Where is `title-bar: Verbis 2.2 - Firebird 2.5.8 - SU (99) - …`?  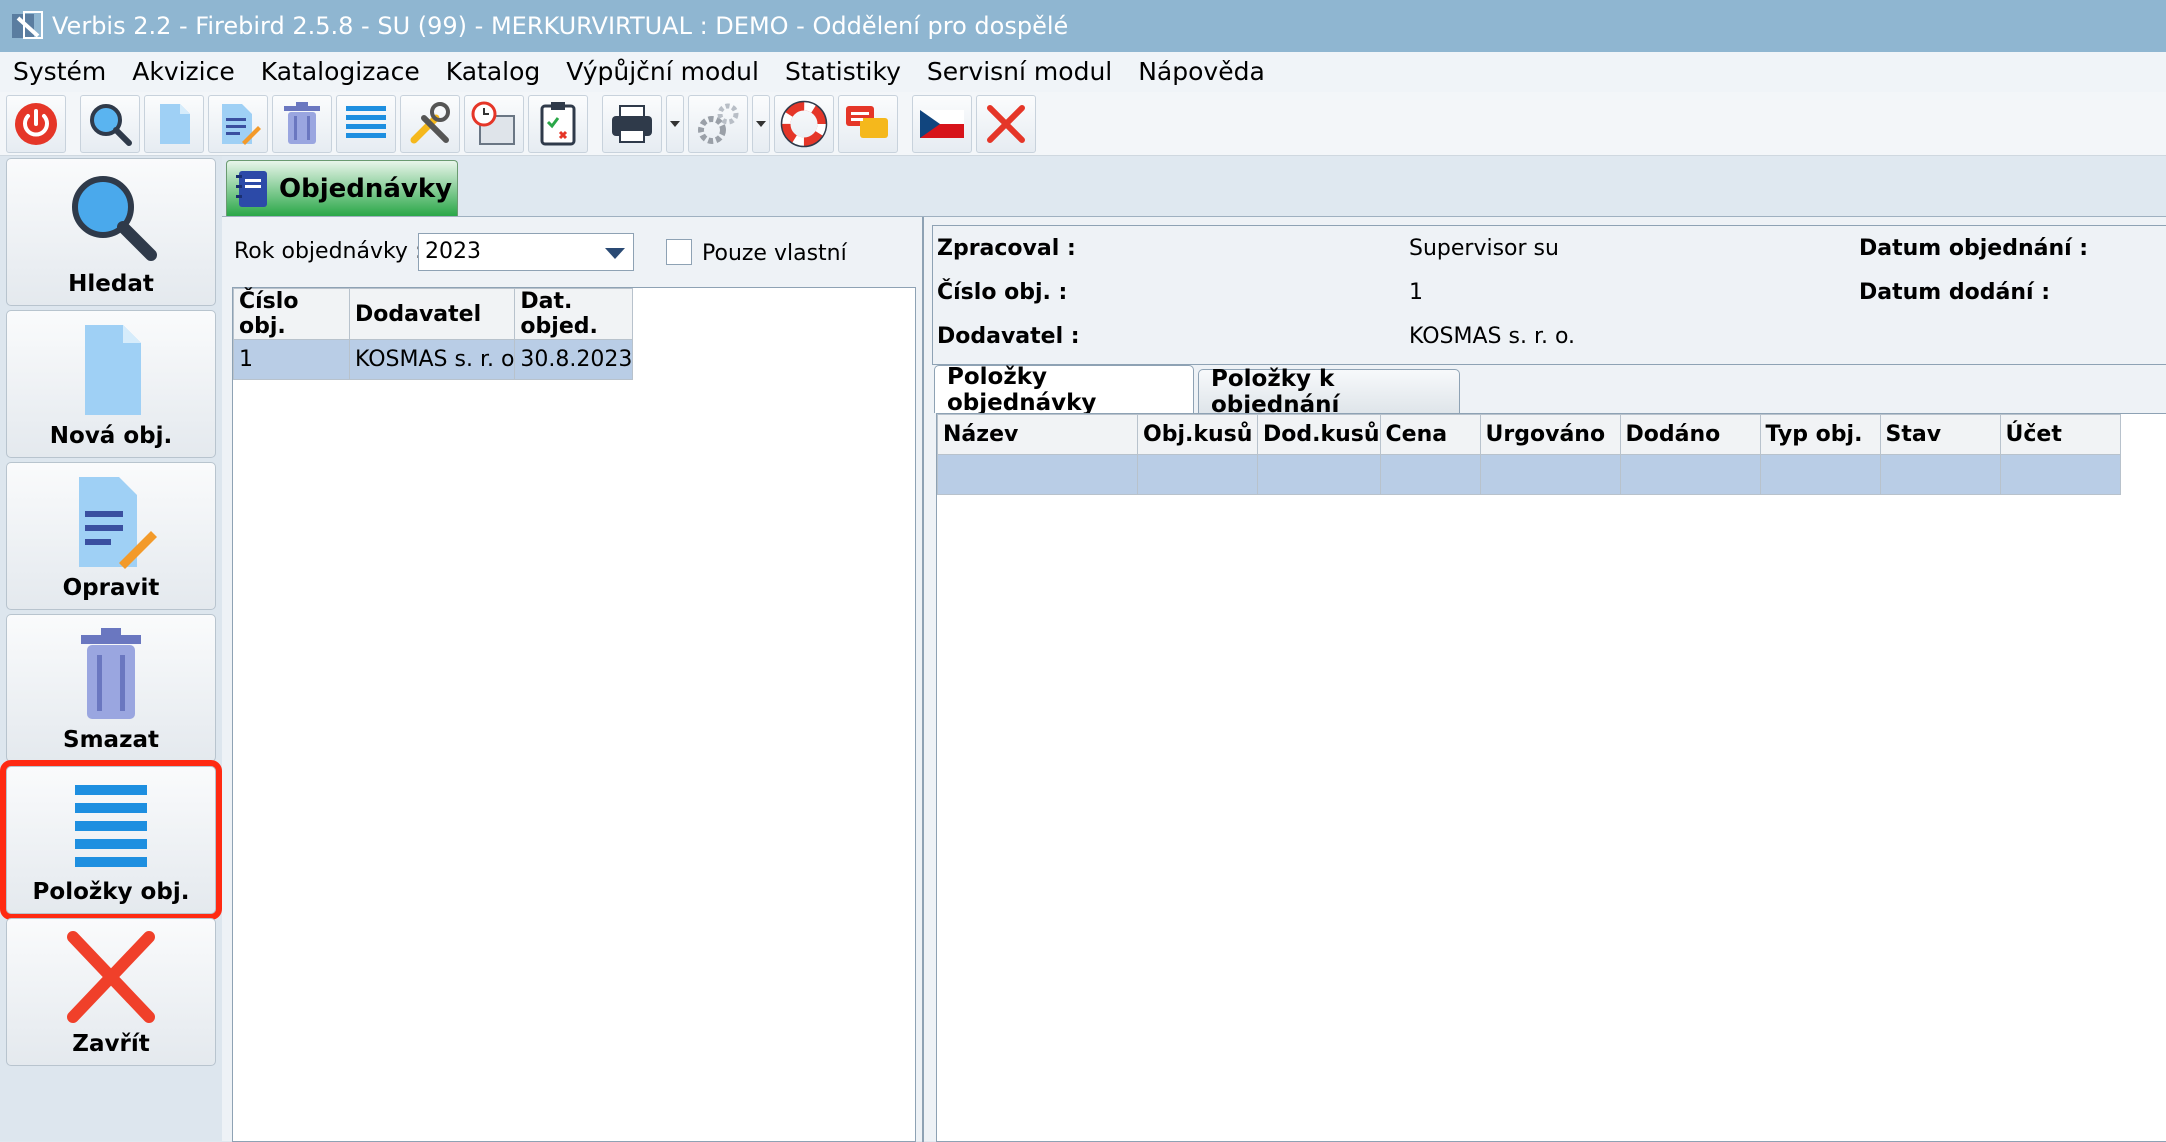
title-bar: Verbis 2.2 - Firebird 2.5.8 - SU (99) - … is located at coordinates (1083, 26).